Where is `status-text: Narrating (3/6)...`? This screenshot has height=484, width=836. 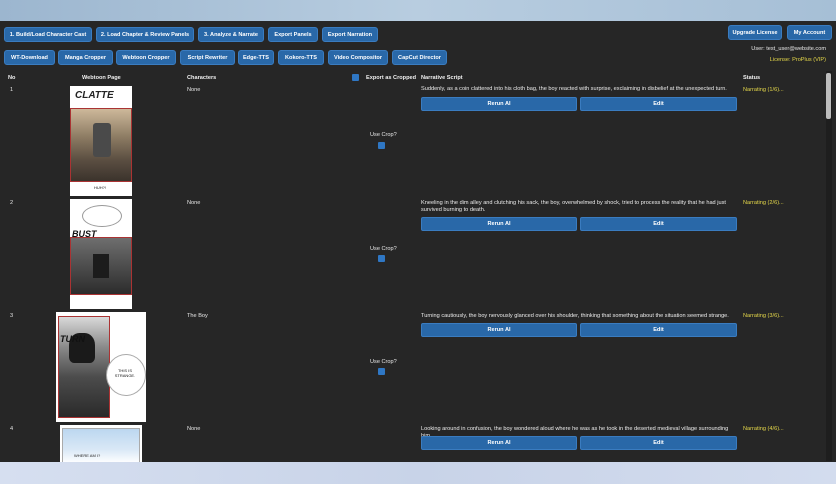
status-text: Narrating (3/6)... is located at coordinates (763, 316).